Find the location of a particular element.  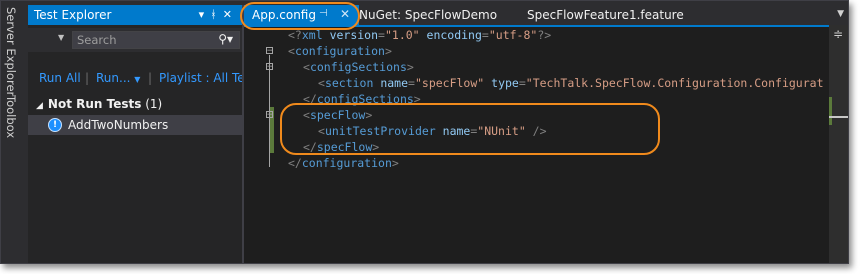

expand-arrow-icon: ◢ is located at coordinates (39, 106).